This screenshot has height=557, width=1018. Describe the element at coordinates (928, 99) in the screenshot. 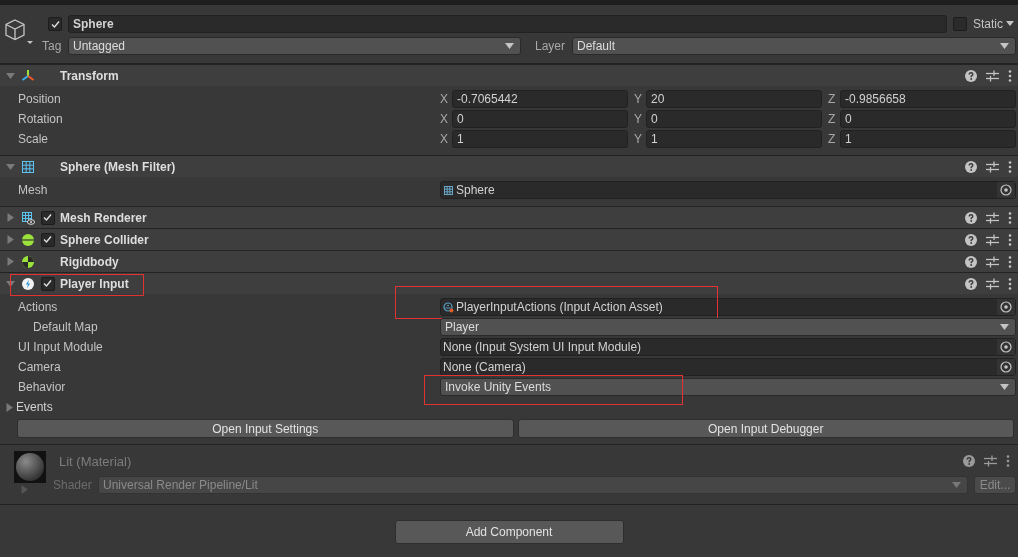

I see `number-field: -0.9856658` at that location.